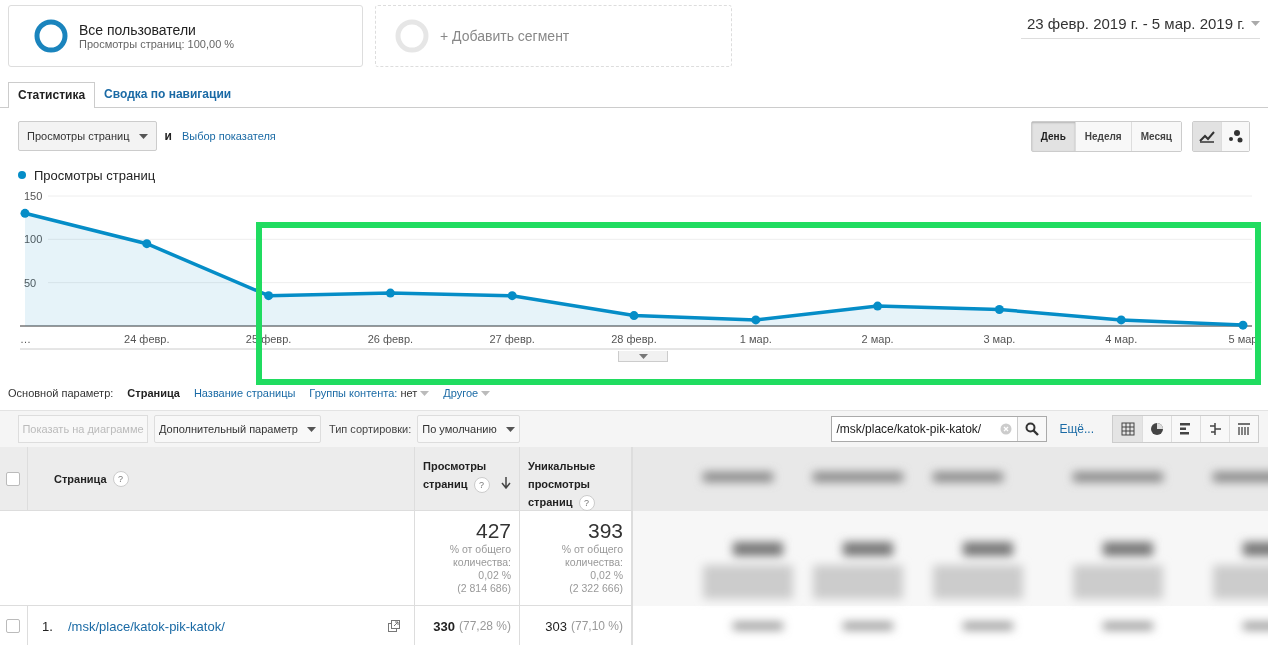 The image size is (1268, 645). I want to click on segment-ring-icon, so click(51, 36).